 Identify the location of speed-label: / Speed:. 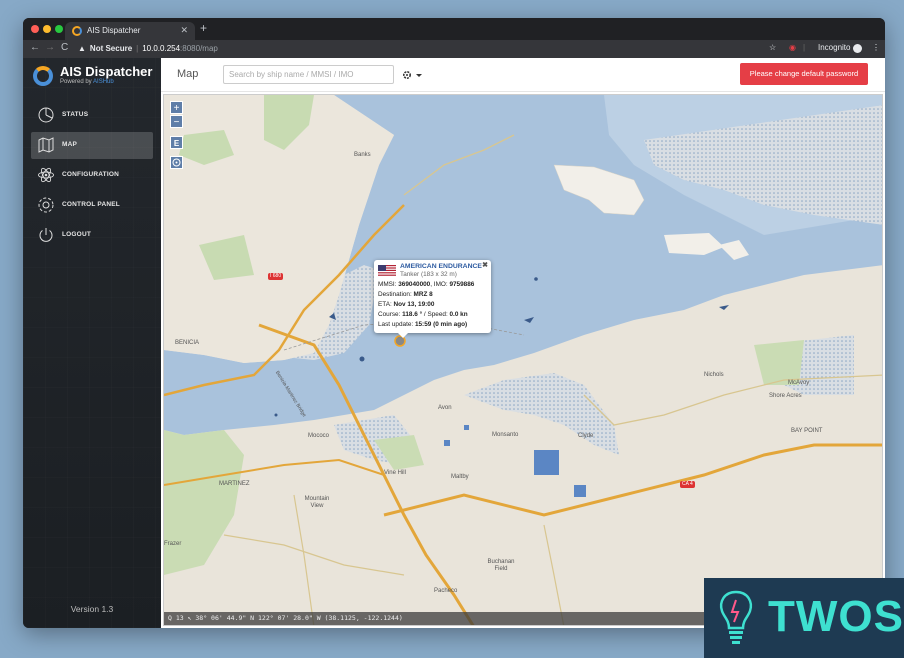
(436, 314).